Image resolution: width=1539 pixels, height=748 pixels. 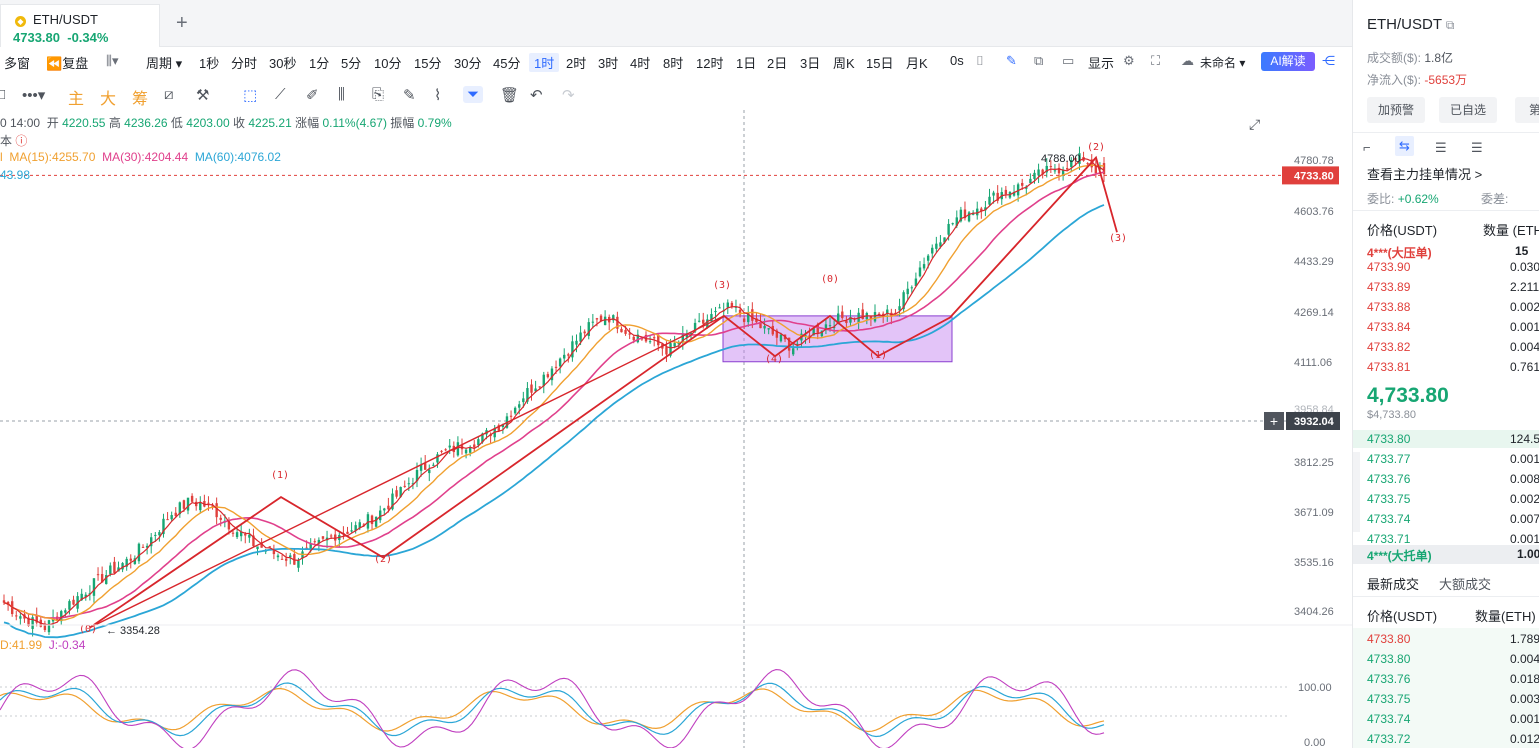 I want to click on period-19: 15日, so click(x=879, y=62).